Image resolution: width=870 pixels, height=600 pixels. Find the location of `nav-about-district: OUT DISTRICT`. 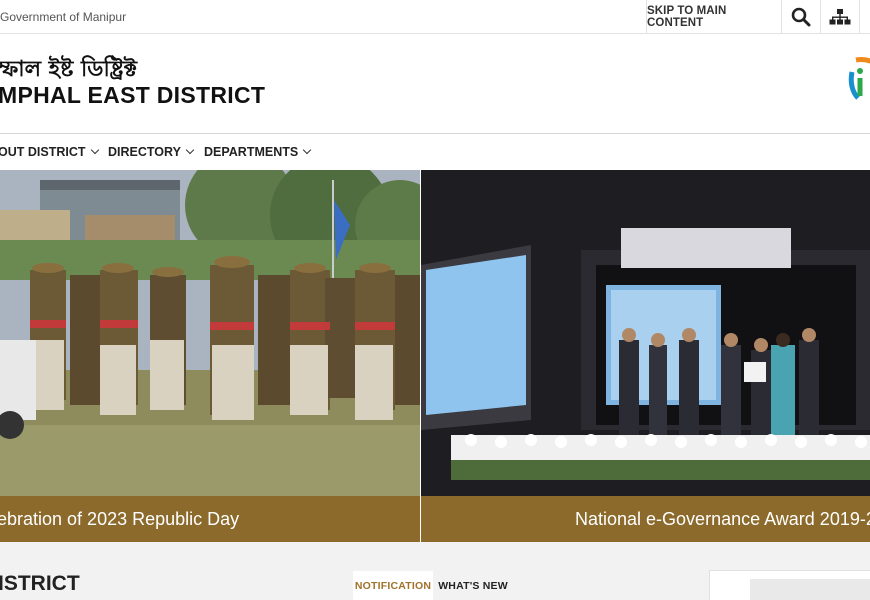

nav-about-district: OUT DISTRICT is located at coordinates (49, 152).